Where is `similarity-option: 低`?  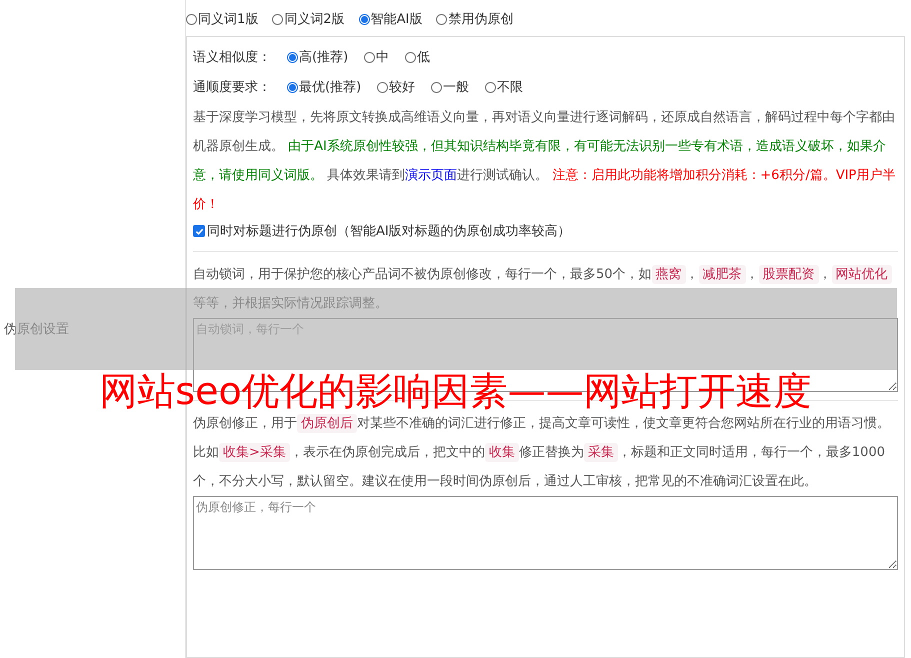
similarity-option: 低 is located at coordinates (417, 57).